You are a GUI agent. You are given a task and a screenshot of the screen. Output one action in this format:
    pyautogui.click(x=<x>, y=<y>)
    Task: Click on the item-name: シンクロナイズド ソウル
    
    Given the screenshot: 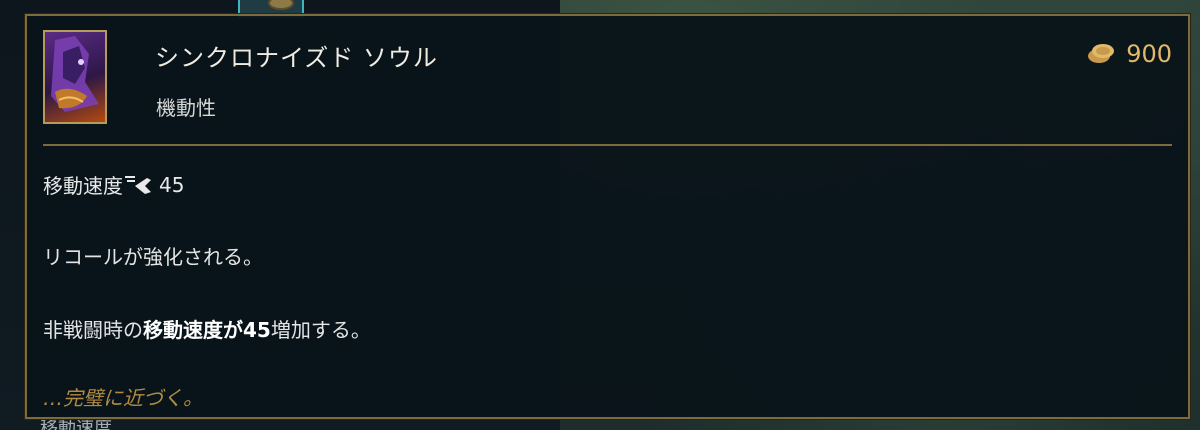 What is the action you would take?
    pyautogui.click(x=296, y=58)
    